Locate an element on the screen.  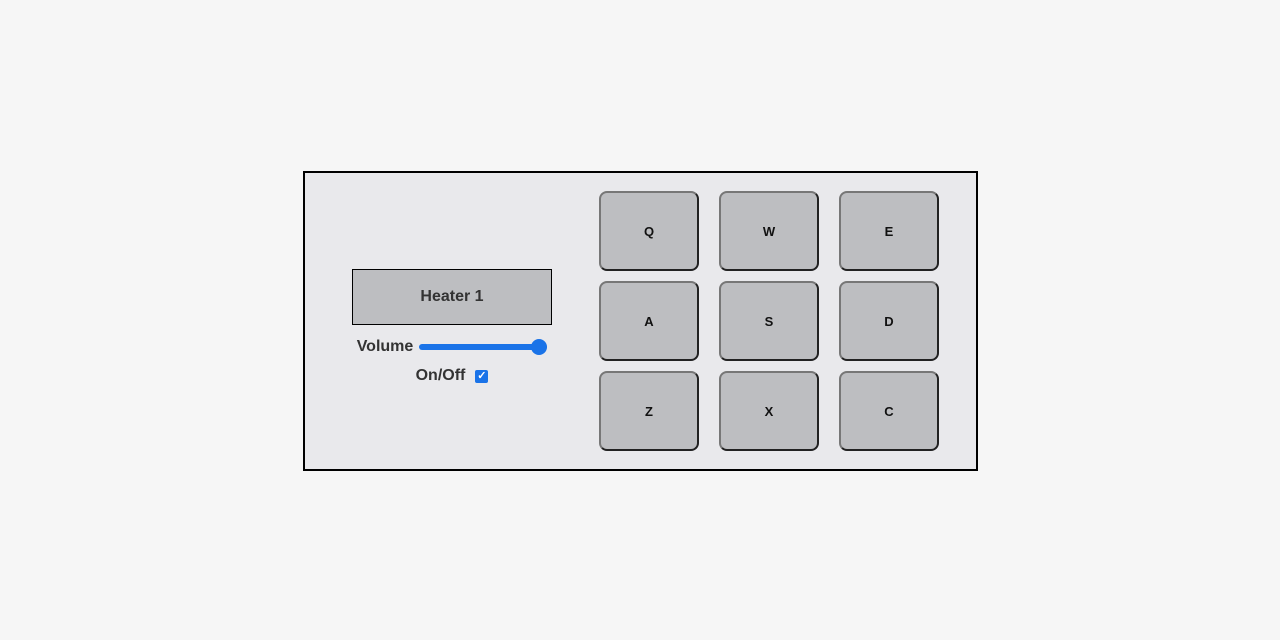
drum-pad-q: Q is located at coordinates (649, 231).